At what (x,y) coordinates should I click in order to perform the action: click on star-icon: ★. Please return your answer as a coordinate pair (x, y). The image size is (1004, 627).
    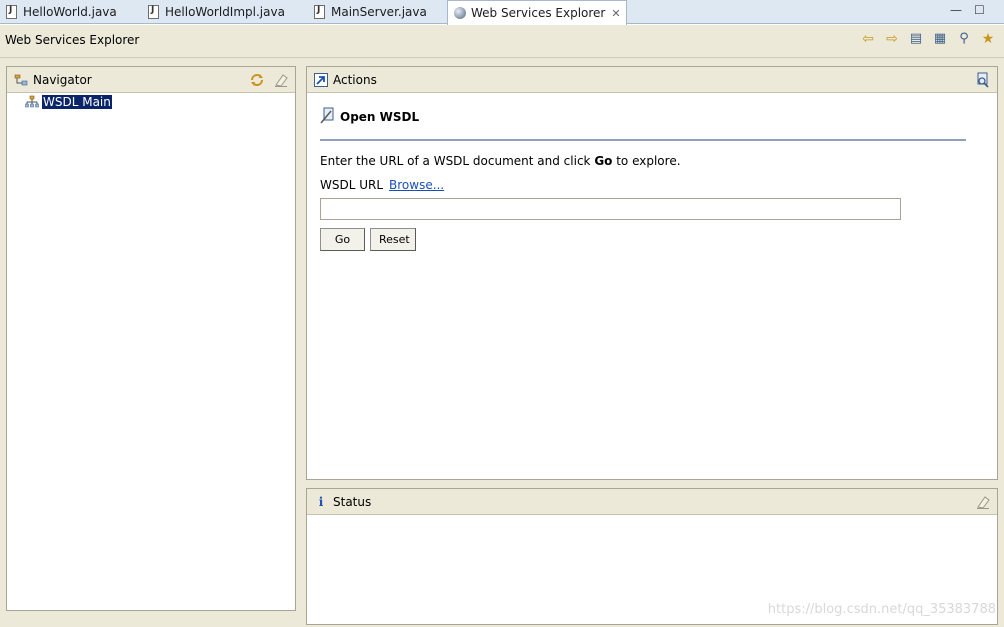
    Looking at the image, I should click on (988, 39).